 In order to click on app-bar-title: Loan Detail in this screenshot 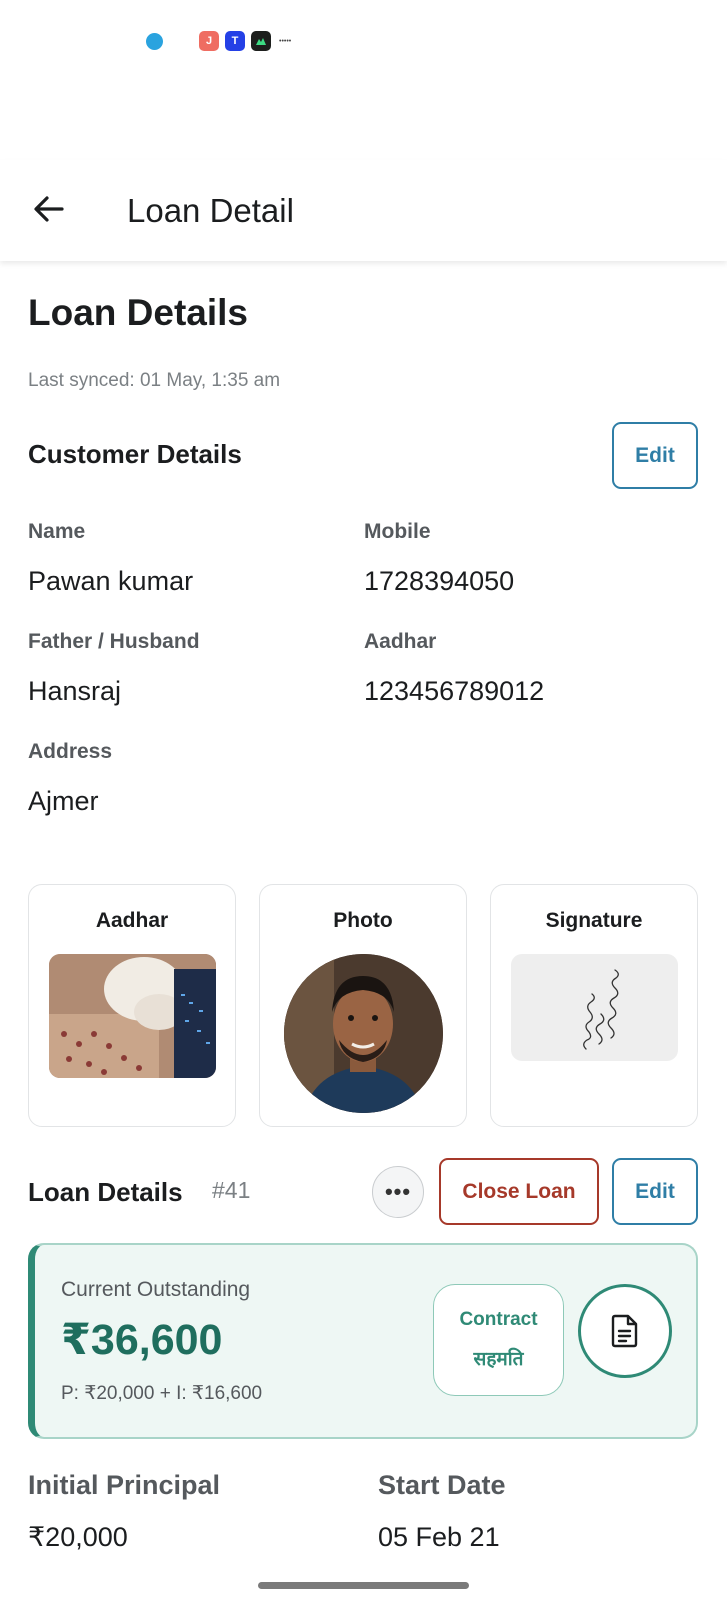, I will do `click(210, 210)`.